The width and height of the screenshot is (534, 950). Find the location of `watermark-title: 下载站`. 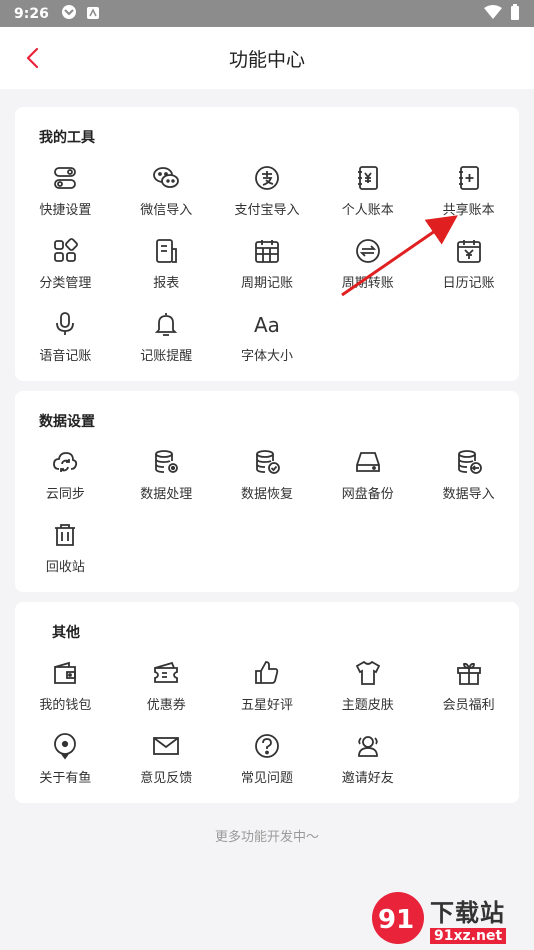

watermark-title: 下载站 is located at coordinates (467, 912).